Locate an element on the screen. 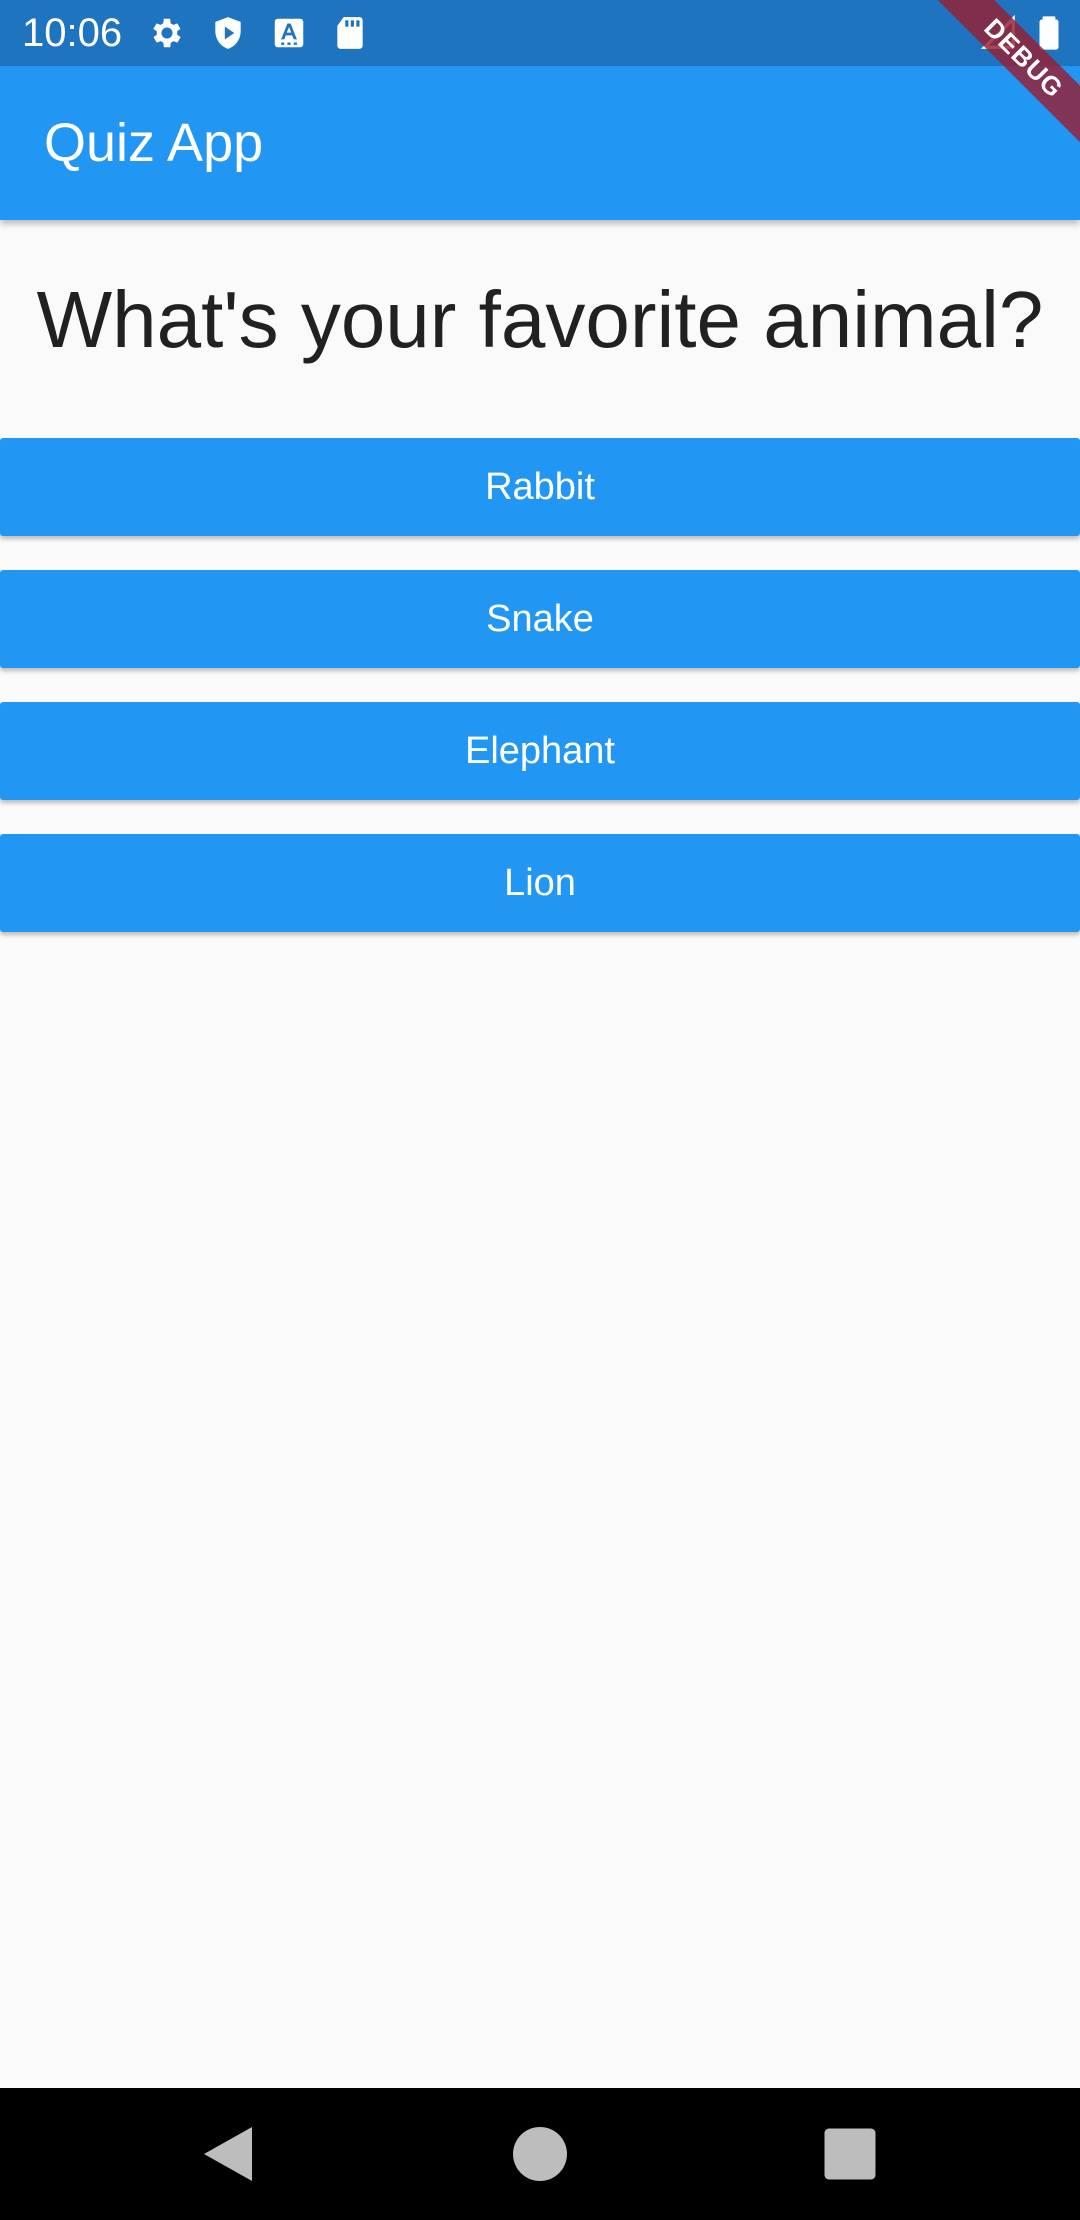 Image resolution: width=1080 pixels, height=2220 pixels. question-text: What's your favorite animal? is located at coordinates (540, 319).